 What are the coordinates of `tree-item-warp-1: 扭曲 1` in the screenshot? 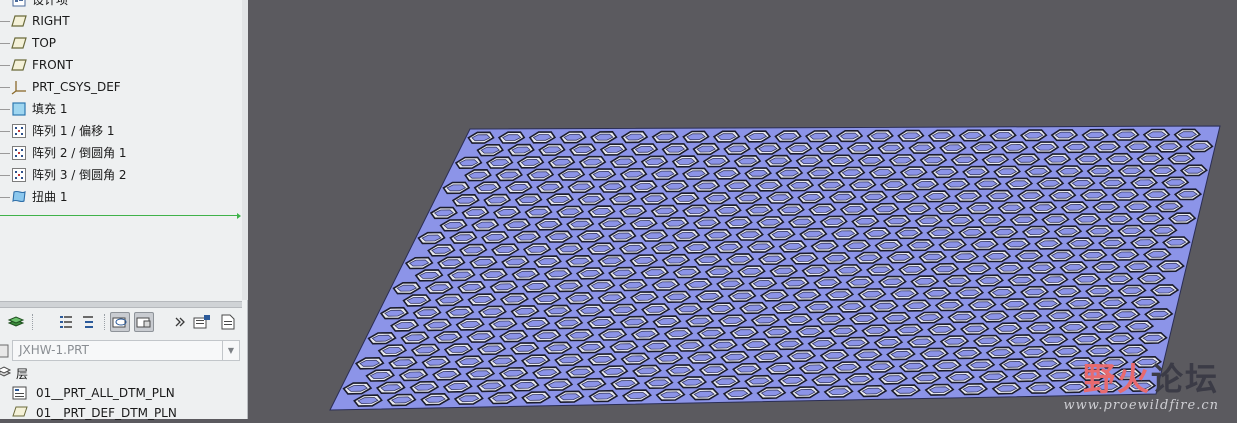 It's located at (121, 197).